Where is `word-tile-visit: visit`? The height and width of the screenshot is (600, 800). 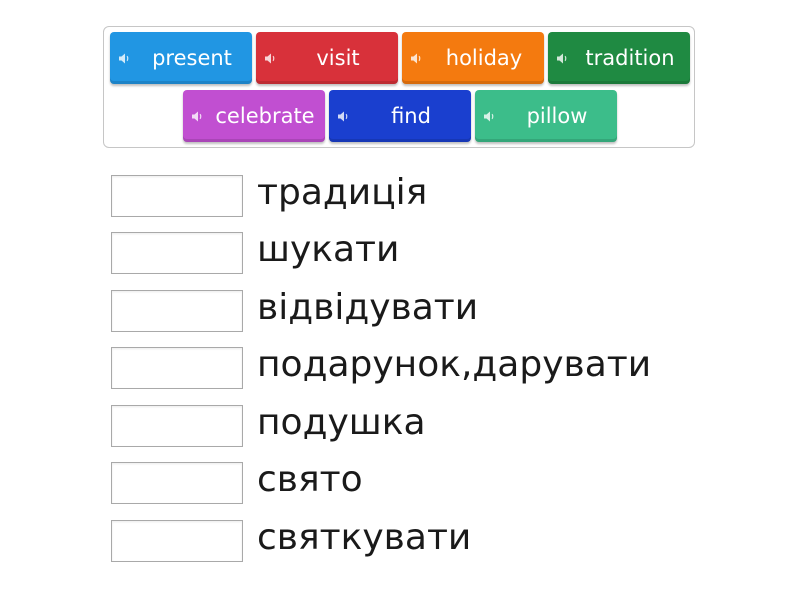 word-tile-visit: visit is located at coordinates (327, 58).